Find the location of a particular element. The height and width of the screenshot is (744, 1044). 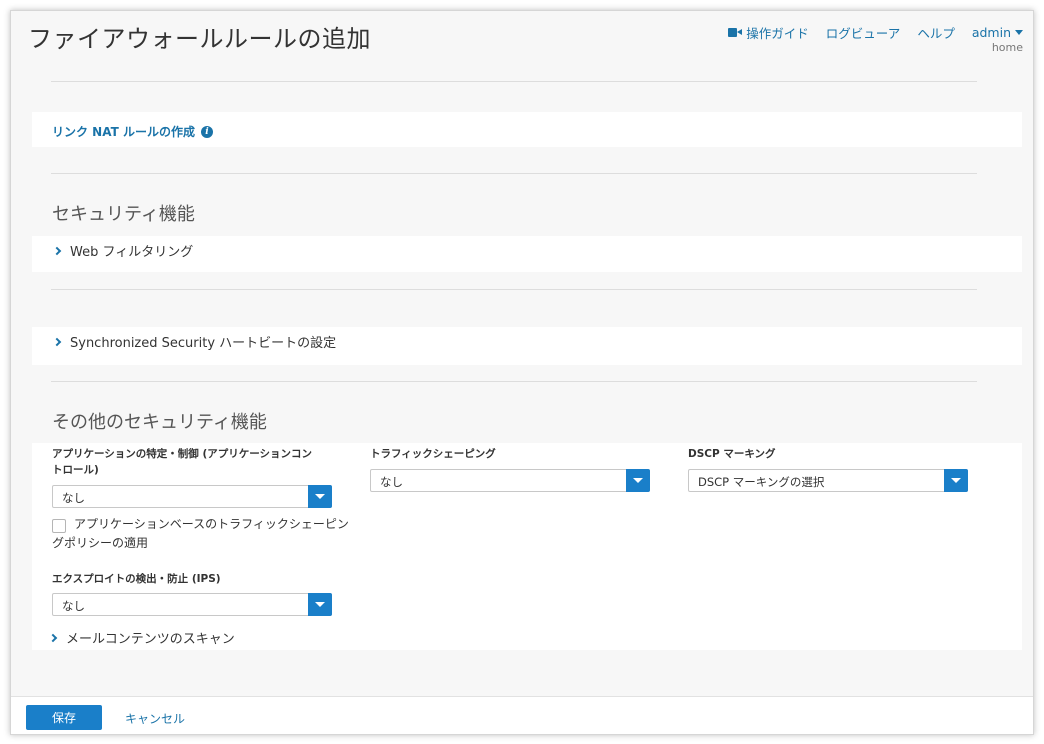

user-menu: admin is located at coordinates (997, 32).